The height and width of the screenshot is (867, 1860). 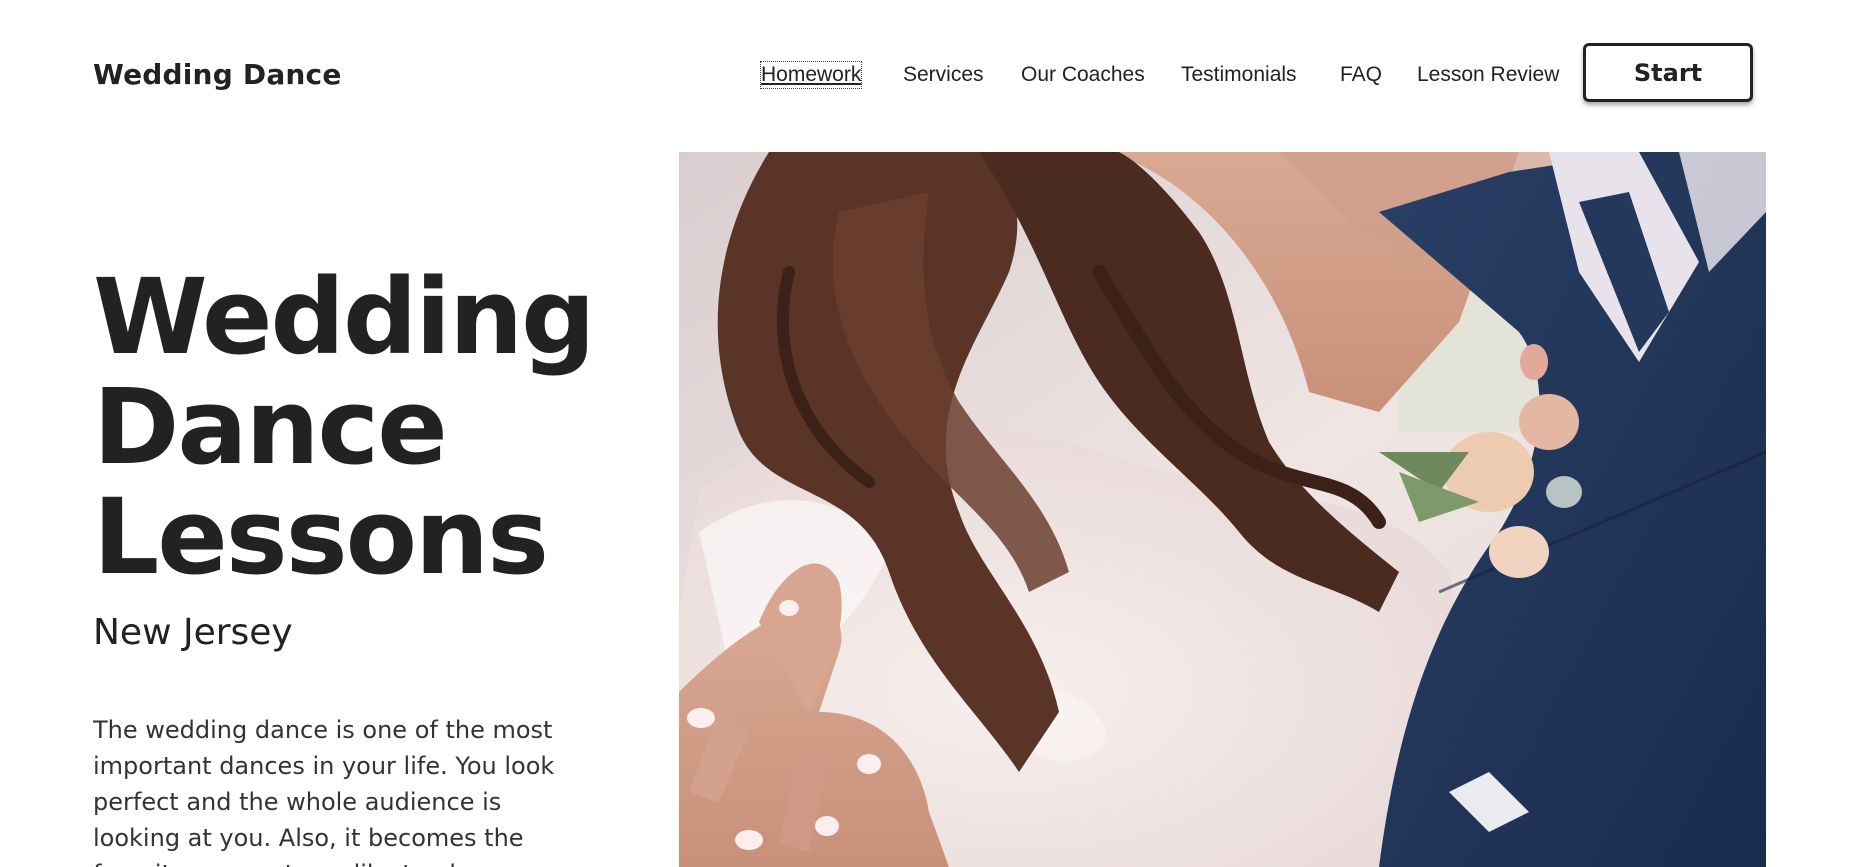 I want to click on hero-subtitle: New Jersey, so click(x=193, y=632).